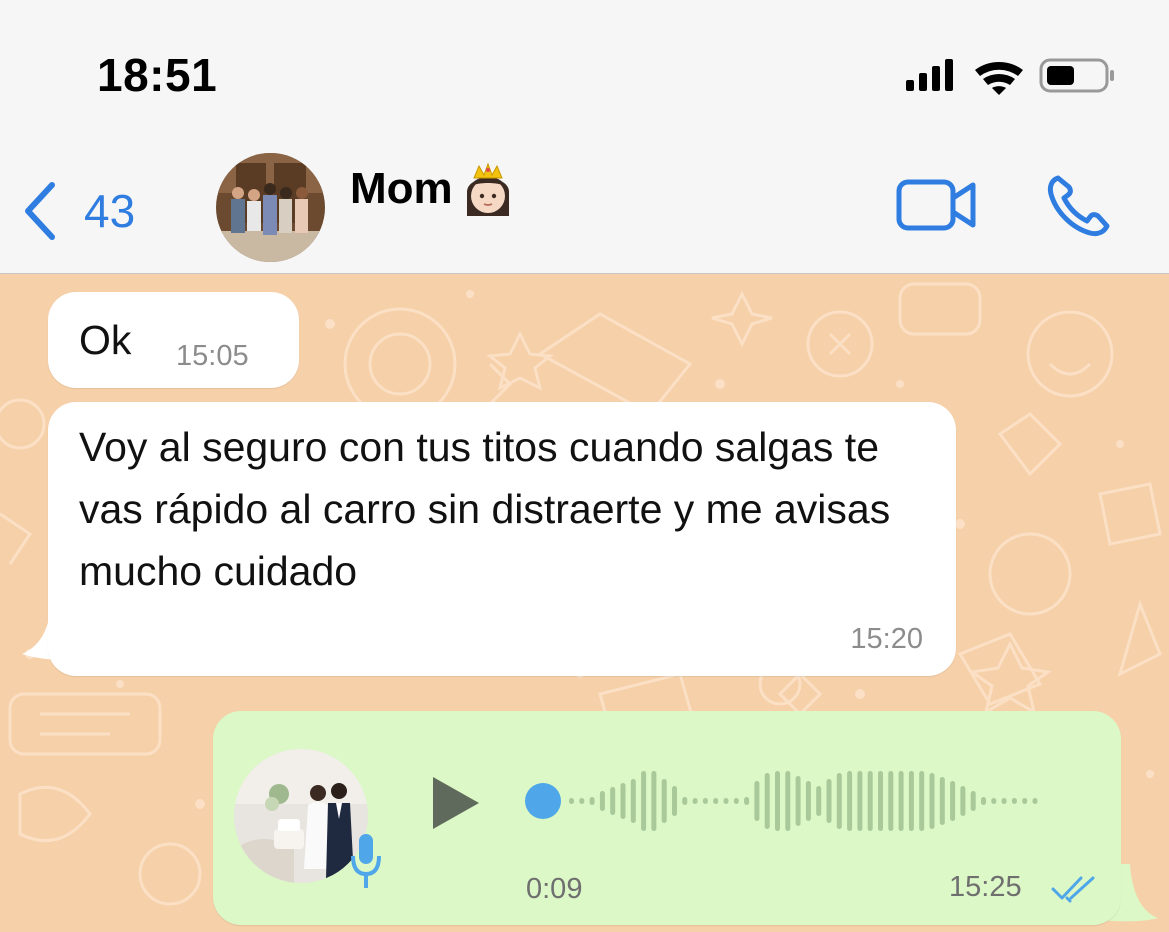  I want to click on contact-name: Mom, so click(432, 189).